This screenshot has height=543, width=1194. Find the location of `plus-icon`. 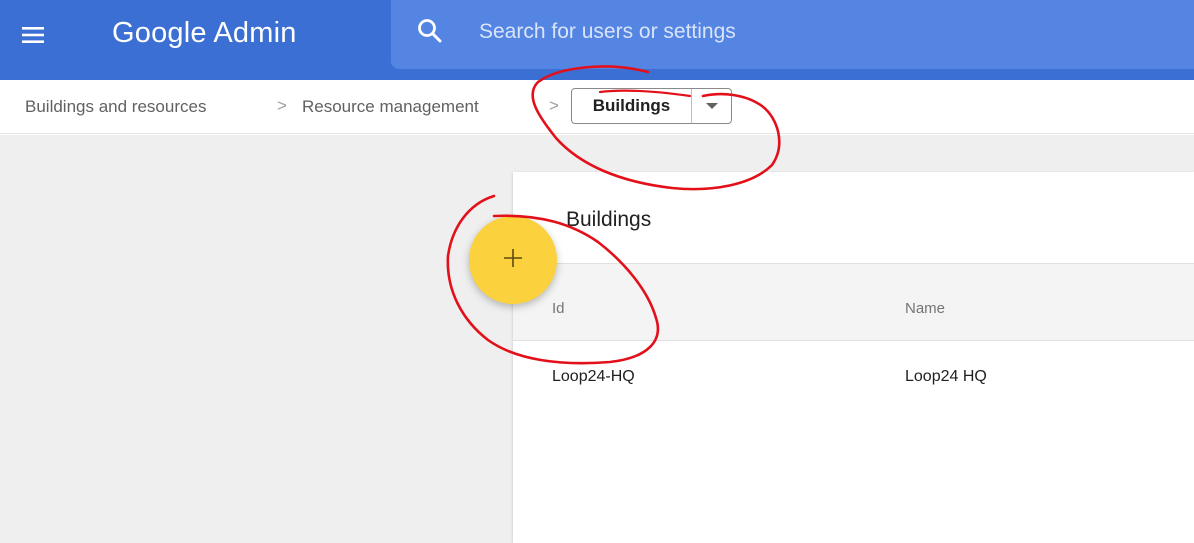

plus-icon is located at coordinates (513, 260).